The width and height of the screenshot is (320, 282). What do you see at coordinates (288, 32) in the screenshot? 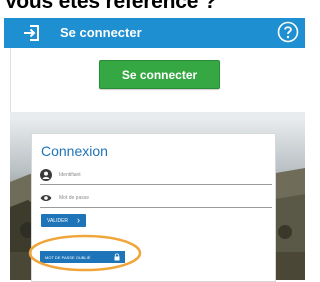
I see `help-icon` at bounding box center [288, 32].